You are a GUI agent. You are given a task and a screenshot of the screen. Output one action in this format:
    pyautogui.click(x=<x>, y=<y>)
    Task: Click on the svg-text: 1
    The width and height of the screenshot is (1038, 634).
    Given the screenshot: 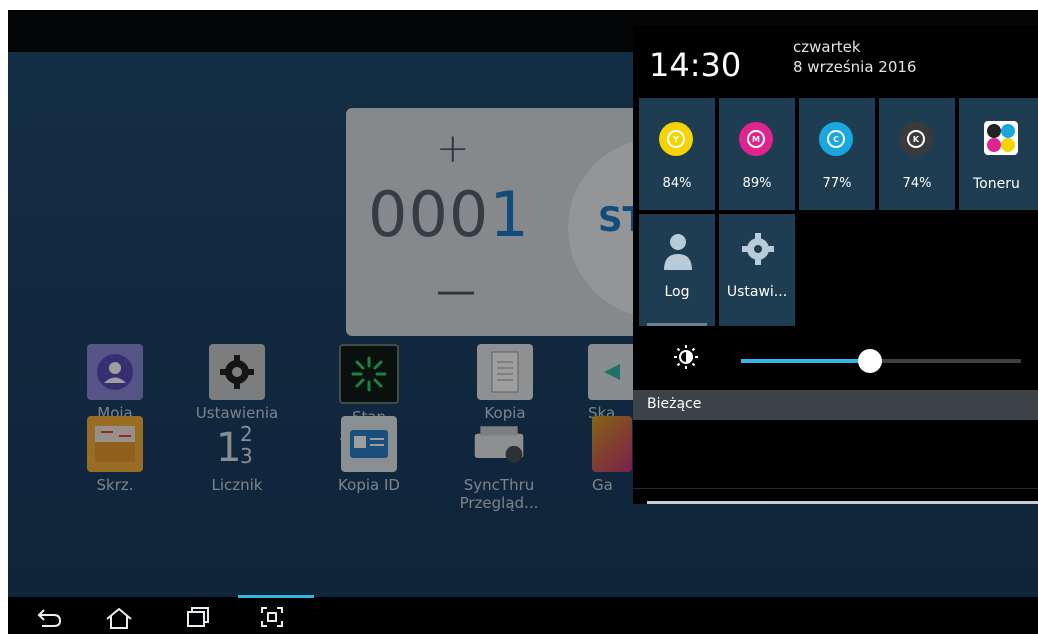 What is the action you would take?
    pyautogui.click(x=228, y=447)
    